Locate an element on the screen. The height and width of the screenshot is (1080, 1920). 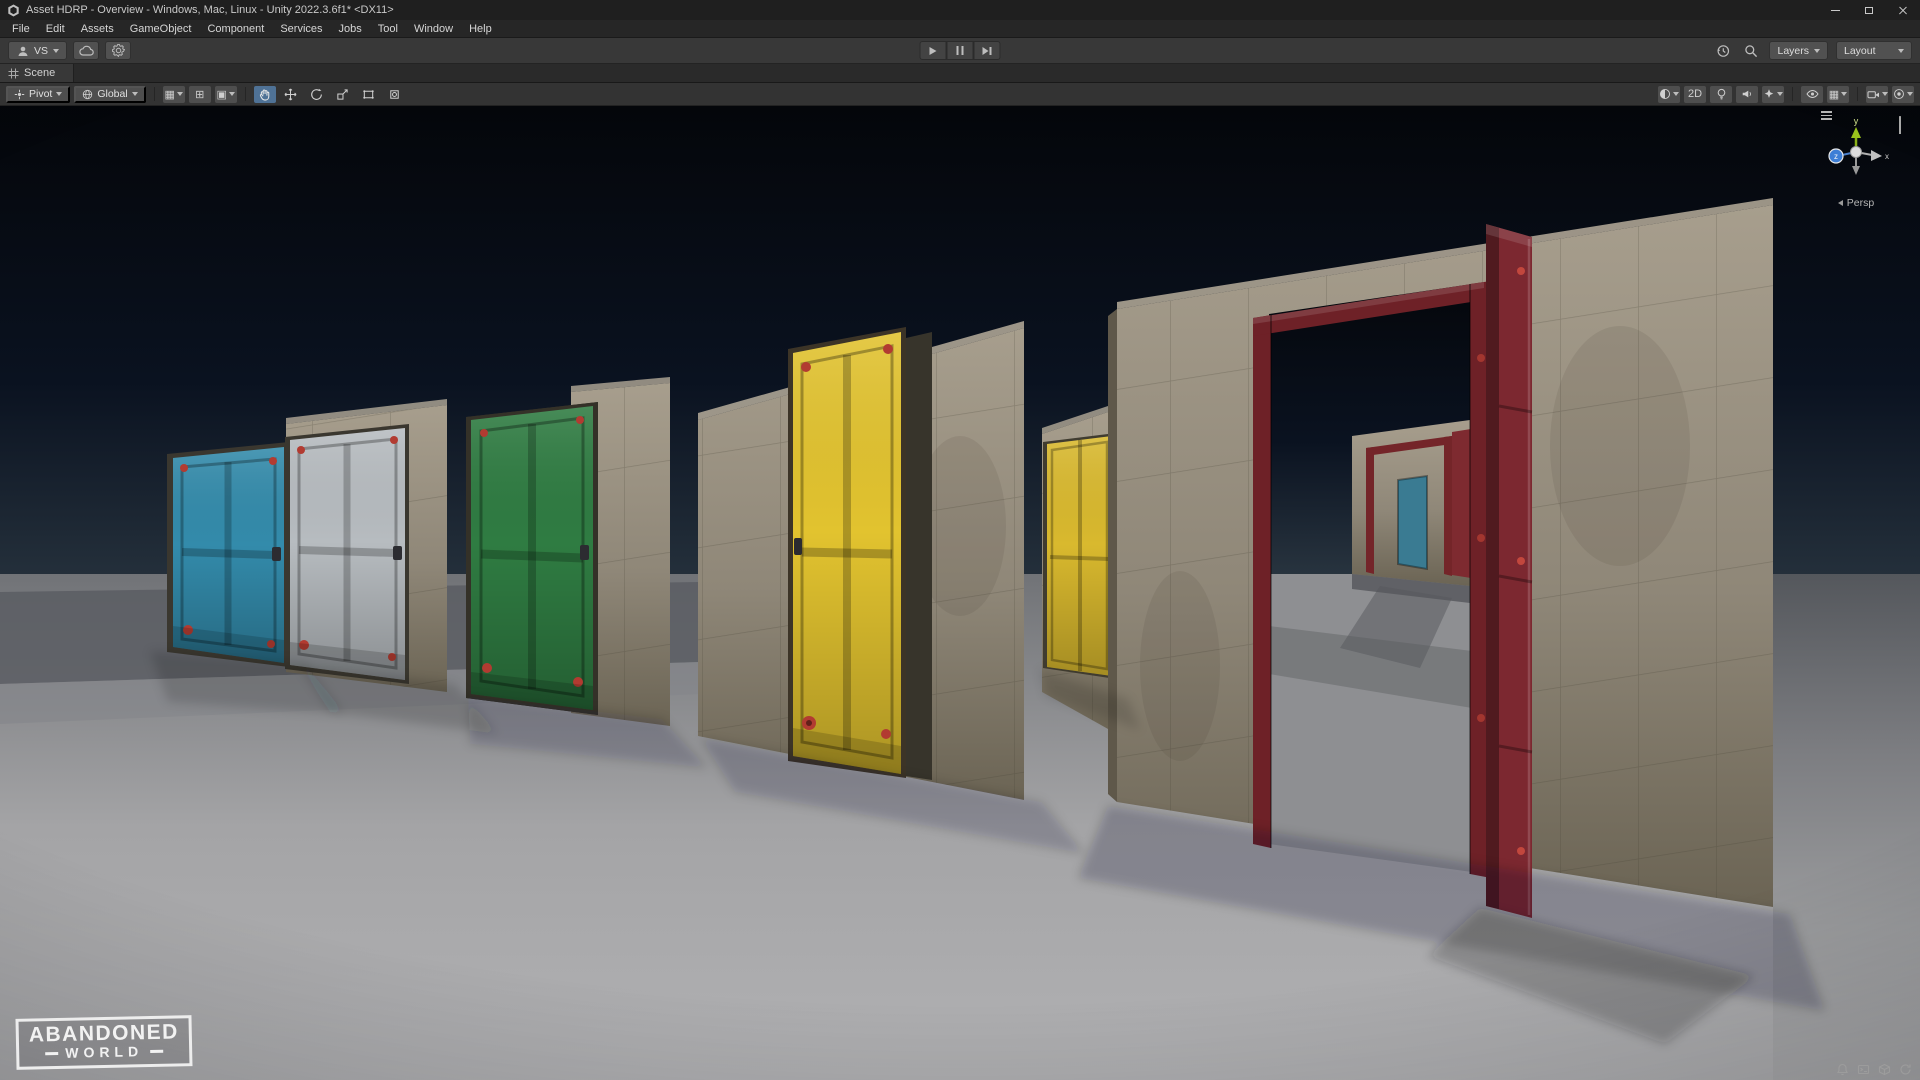
menu-edit: Edit is located at coordinates (55, 29).